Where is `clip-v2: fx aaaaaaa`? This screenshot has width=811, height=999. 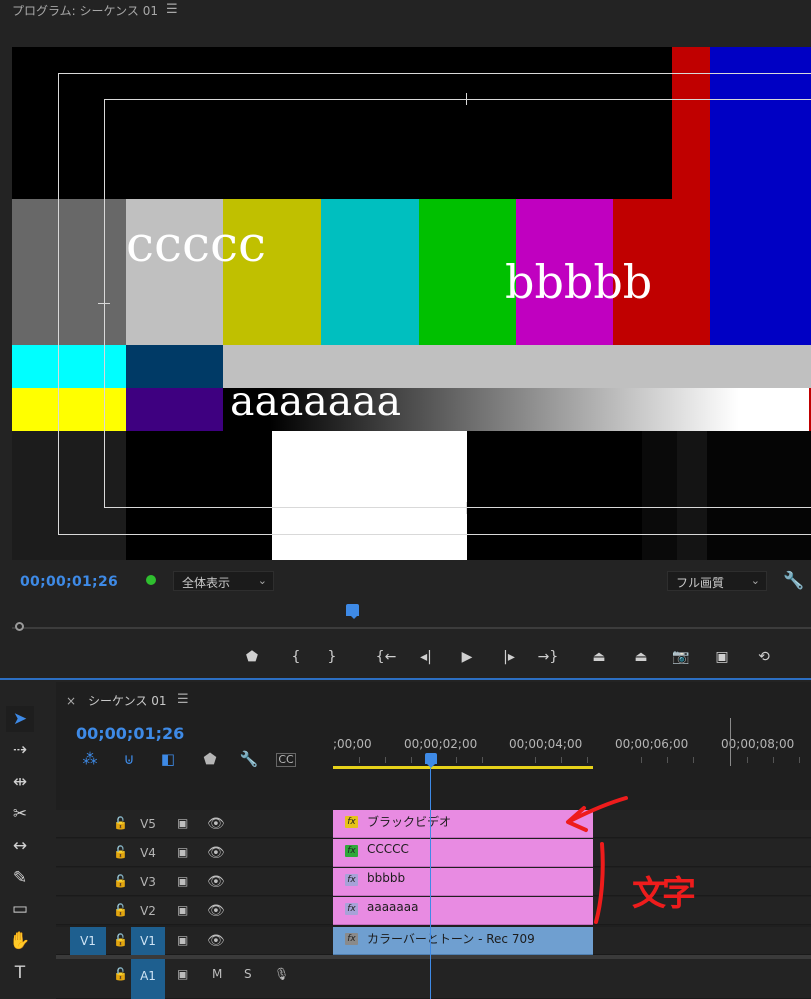 clip-v2: fx aaaaaaa is located at coordinates (463, 911).